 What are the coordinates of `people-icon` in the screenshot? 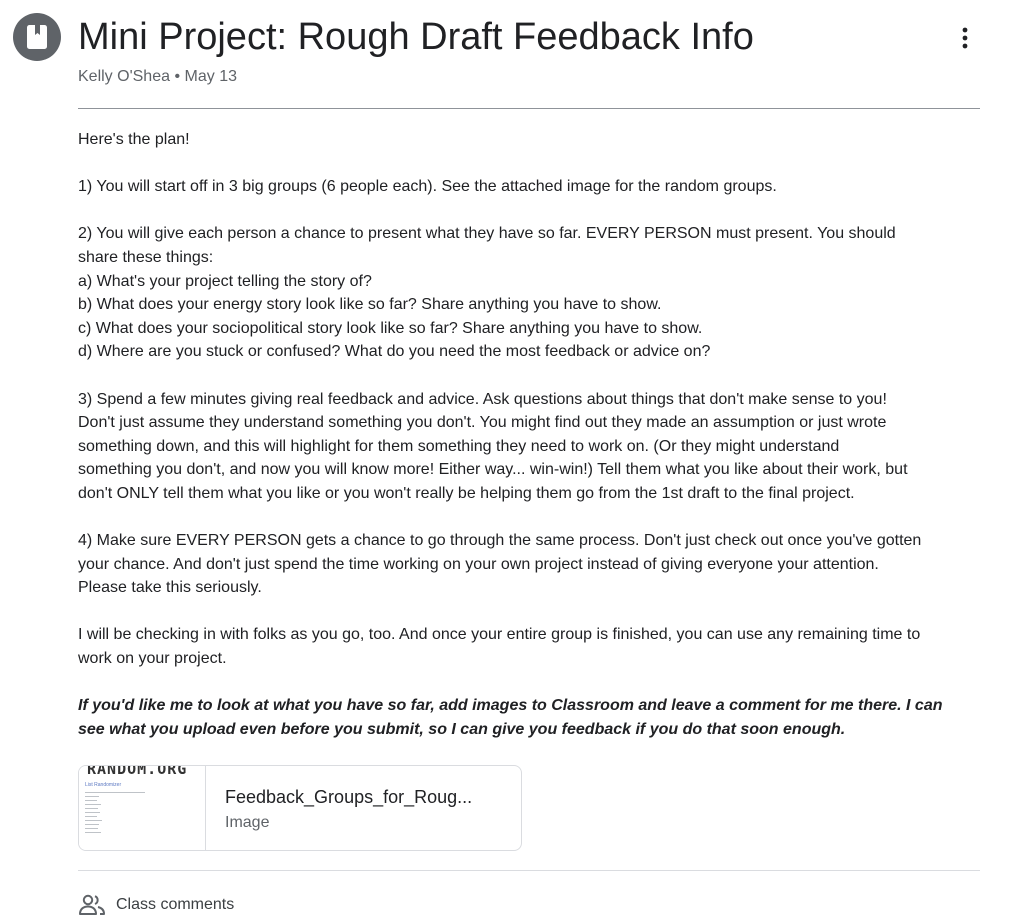 It's located at (92, 904).